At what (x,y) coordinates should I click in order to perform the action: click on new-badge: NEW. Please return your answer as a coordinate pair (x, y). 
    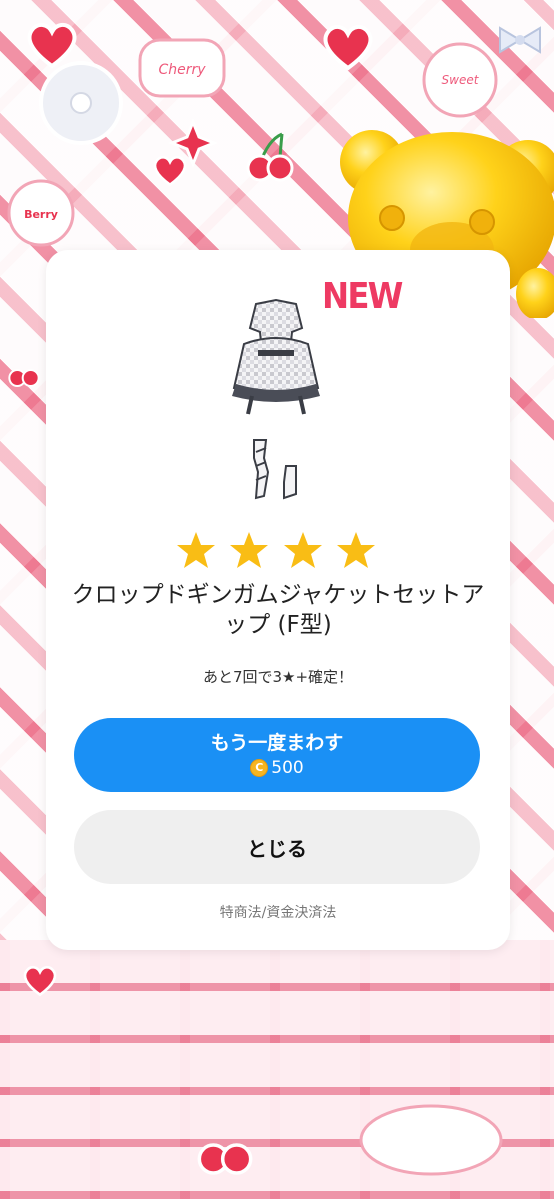
    Looking at the image, I should click on (362, 296).